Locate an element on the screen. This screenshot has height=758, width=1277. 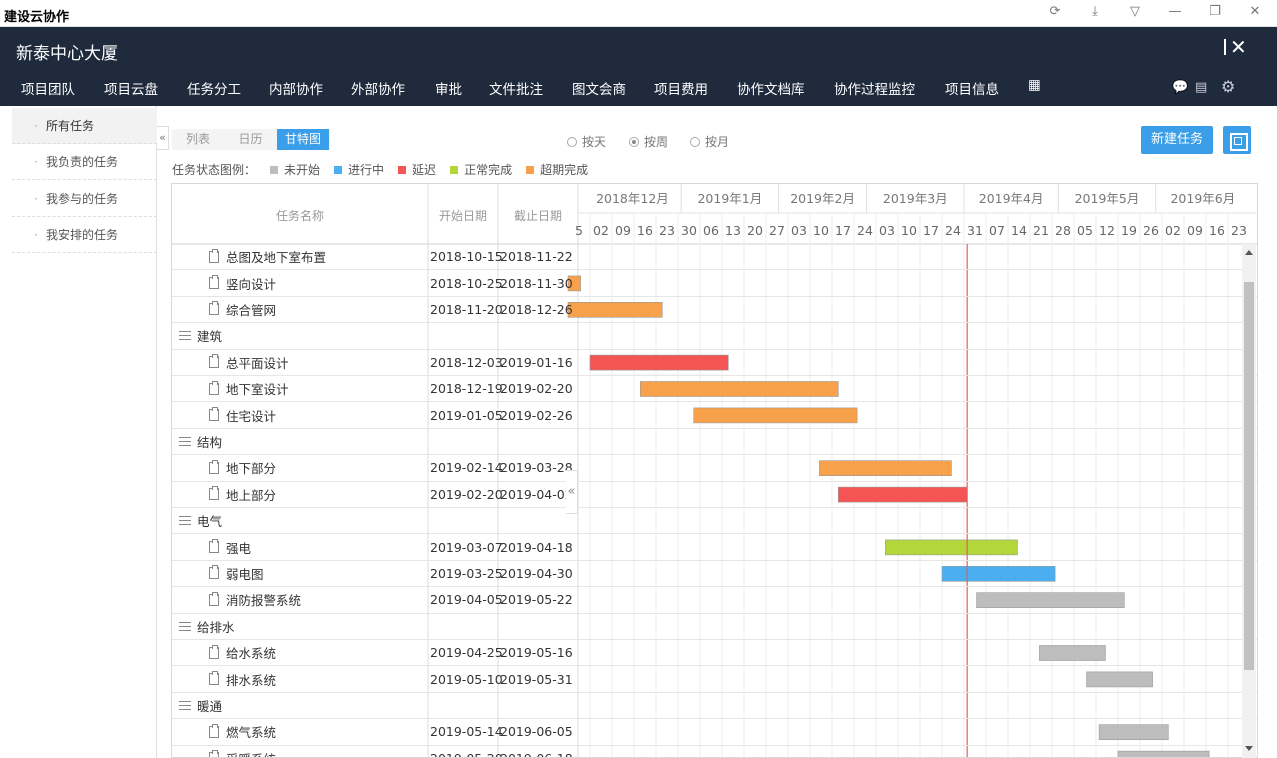
week-tick-label: 10 is located at coordinates (909, 230).